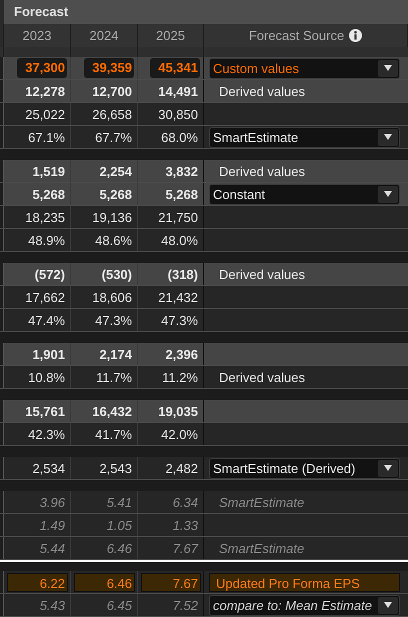 Image resolution: width=408 pixels, height=617 pixels. What do you see at coordinates (48, 468) in the screenshot?
I see `value-cell: 2,534` at bounding box center [48, 468].